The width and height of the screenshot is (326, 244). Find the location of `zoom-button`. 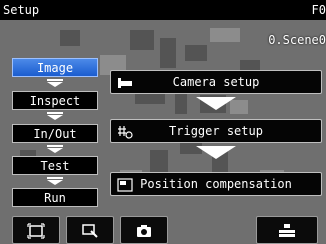

zoom-button is located at coordinates (90, 230).